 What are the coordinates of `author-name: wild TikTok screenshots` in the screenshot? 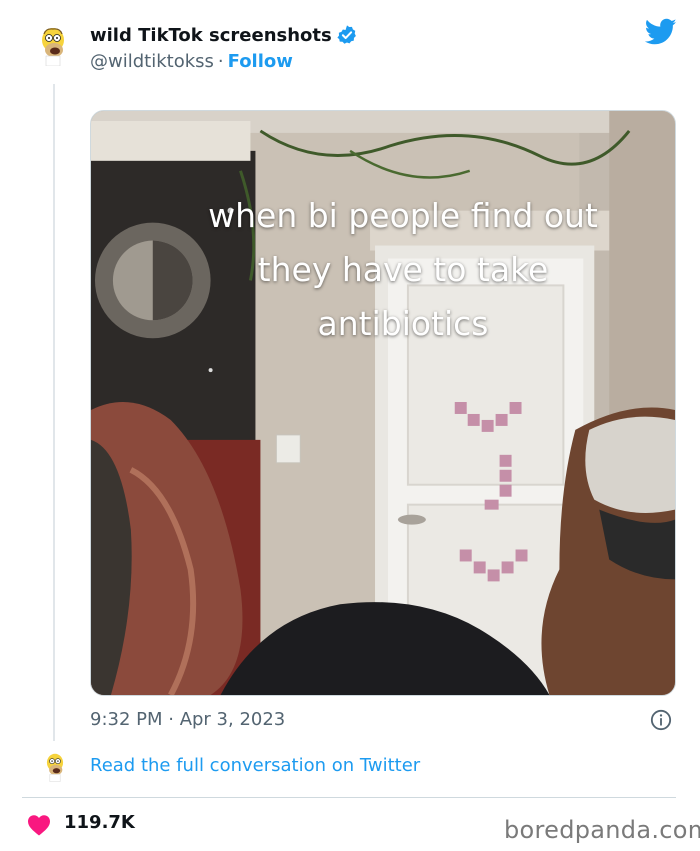 It's located at (211, 35).